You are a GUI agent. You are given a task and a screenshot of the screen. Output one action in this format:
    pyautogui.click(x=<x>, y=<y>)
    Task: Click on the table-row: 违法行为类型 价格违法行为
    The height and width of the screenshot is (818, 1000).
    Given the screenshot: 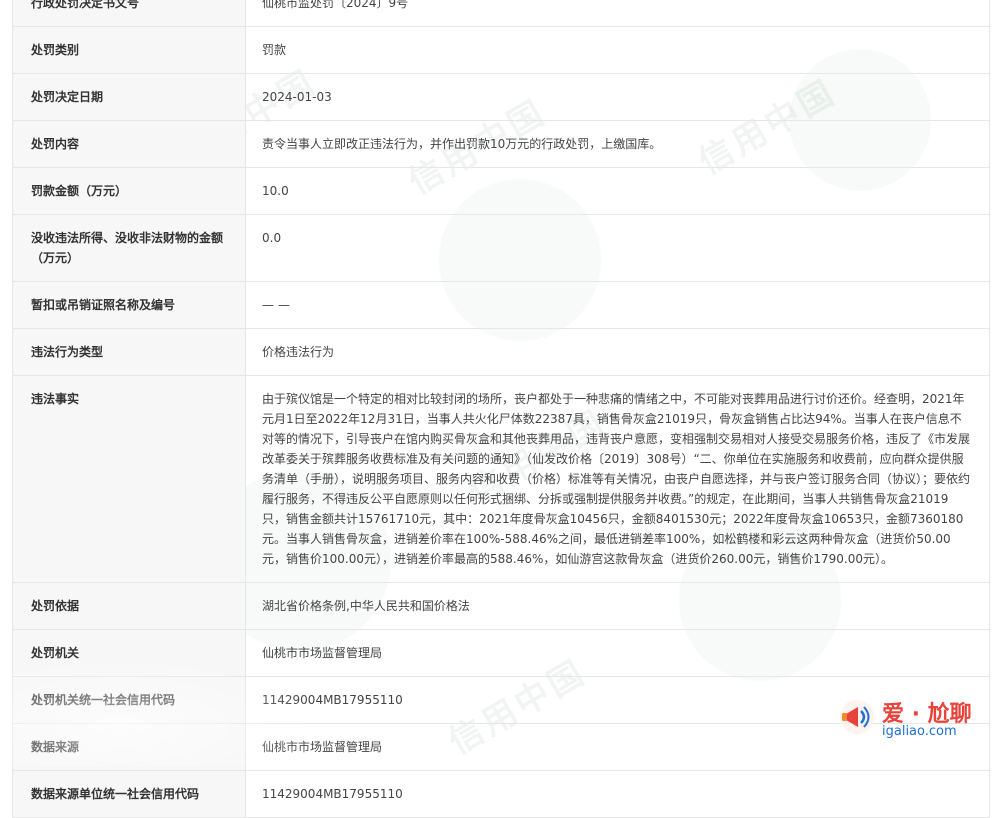 What is the action you would take?
    pyautogui.click(x=501, y=352)
    